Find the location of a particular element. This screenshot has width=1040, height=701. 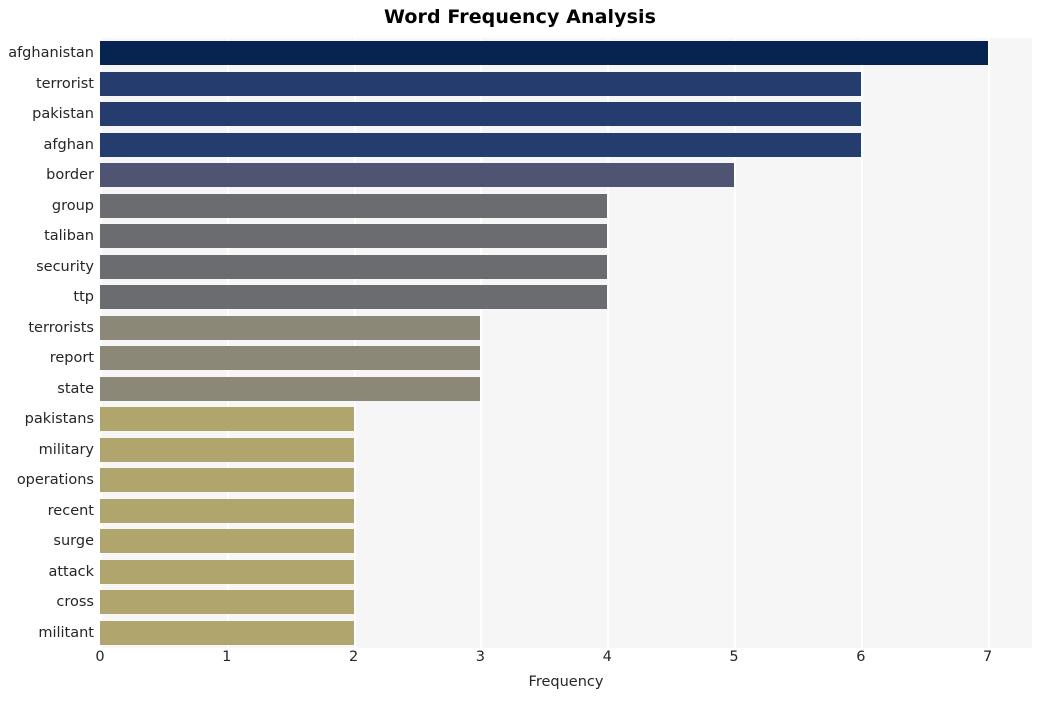

x-axis-ticks: 0 1 2 3 4 5 6 7 is located at coordinates (563, 661).